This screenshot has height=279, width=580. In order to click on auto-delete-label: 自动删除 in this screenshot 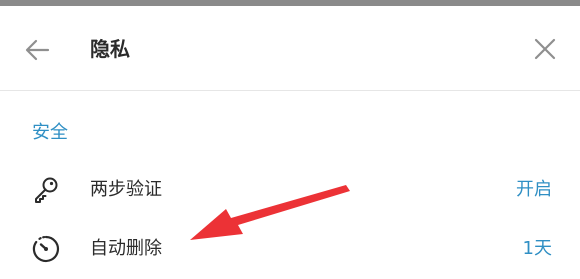, I will do `click(126, 248)`.